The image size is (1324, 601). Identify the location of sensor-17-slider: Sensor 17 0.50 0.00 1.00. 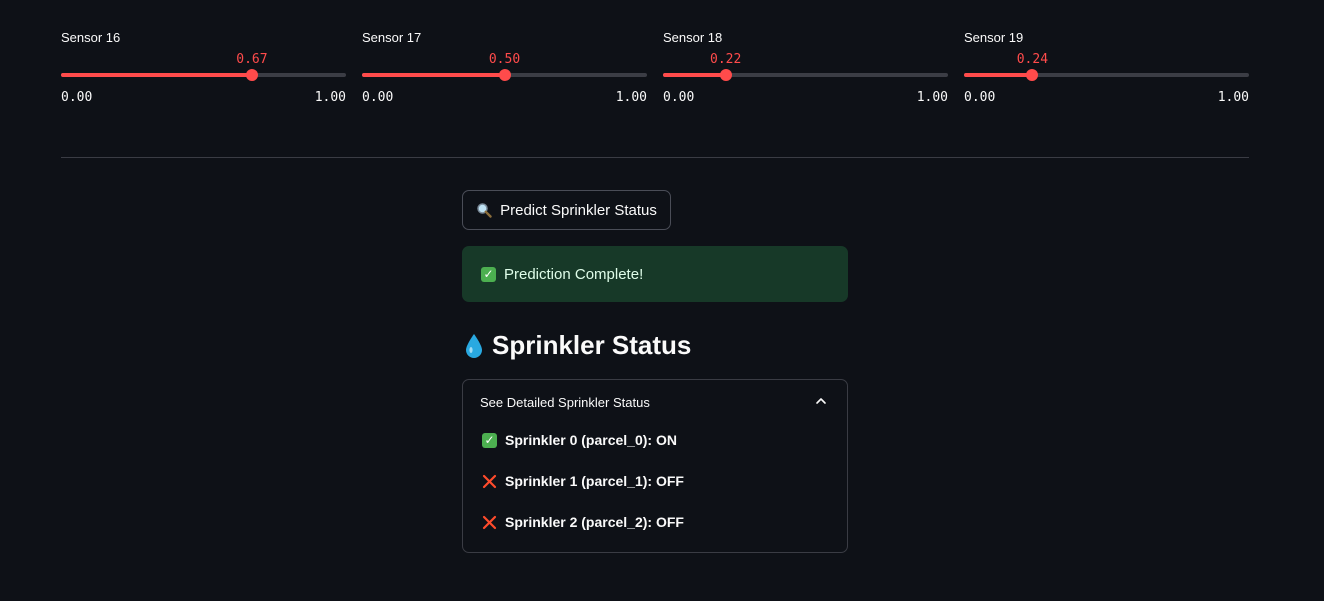
(504, 70).